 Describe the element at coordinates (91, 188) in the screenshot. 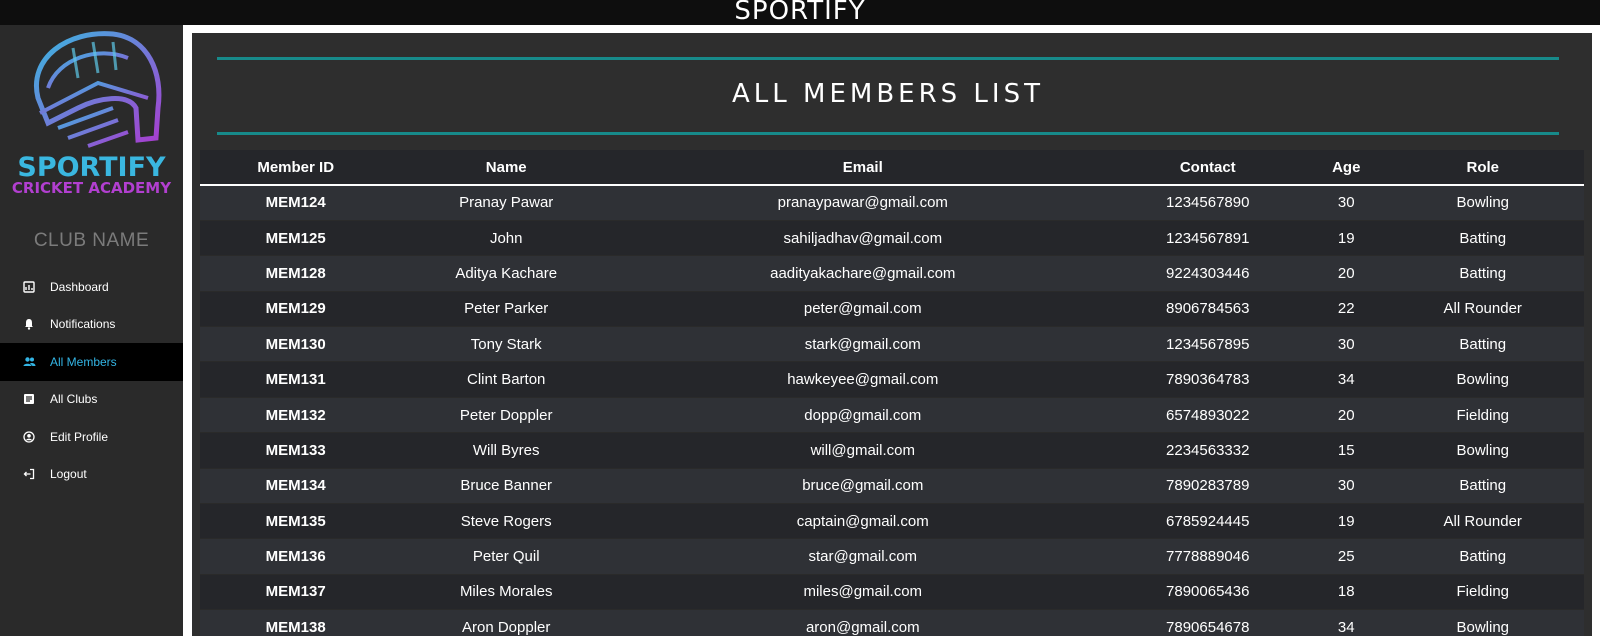

I see `logo-subtitle: CRICKET ACADEMY` at that location.